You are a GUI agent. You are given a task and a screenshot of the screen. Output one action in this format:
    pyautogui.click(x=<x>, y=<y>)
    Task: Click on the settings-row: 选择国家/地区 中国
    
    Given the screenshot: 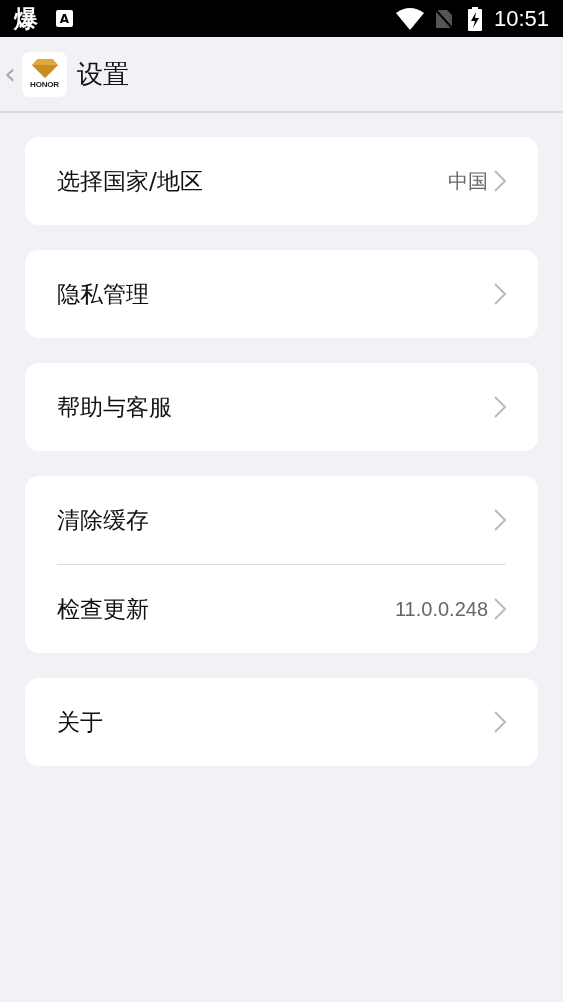 What is the action you would take?
    pyautogui.click(x=281, y=181)
    